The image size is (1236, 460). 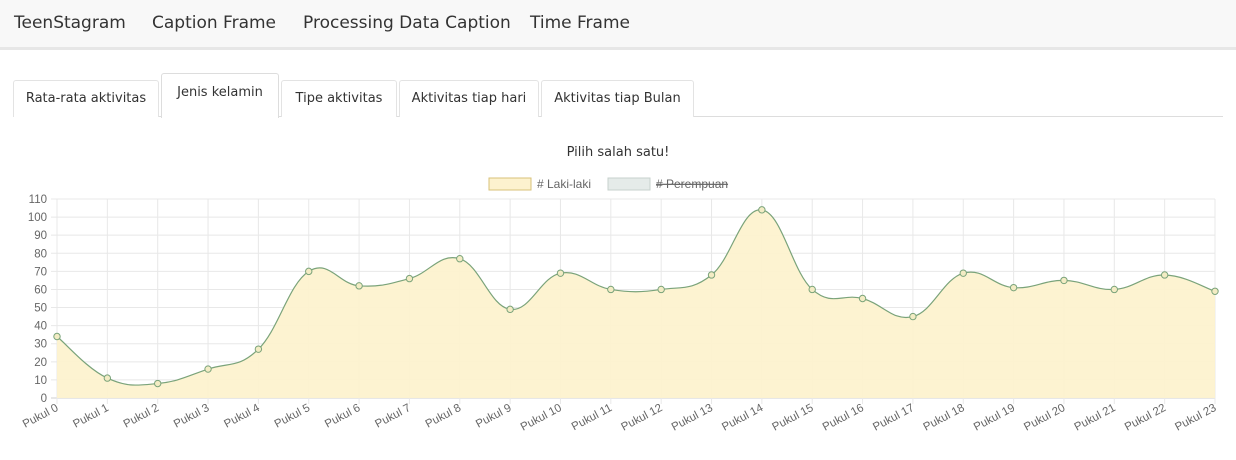 What do you see at coordinates (40, 345) in the screenshot?
I see `y-tick-label: 30` at bounding box center [40, 345].